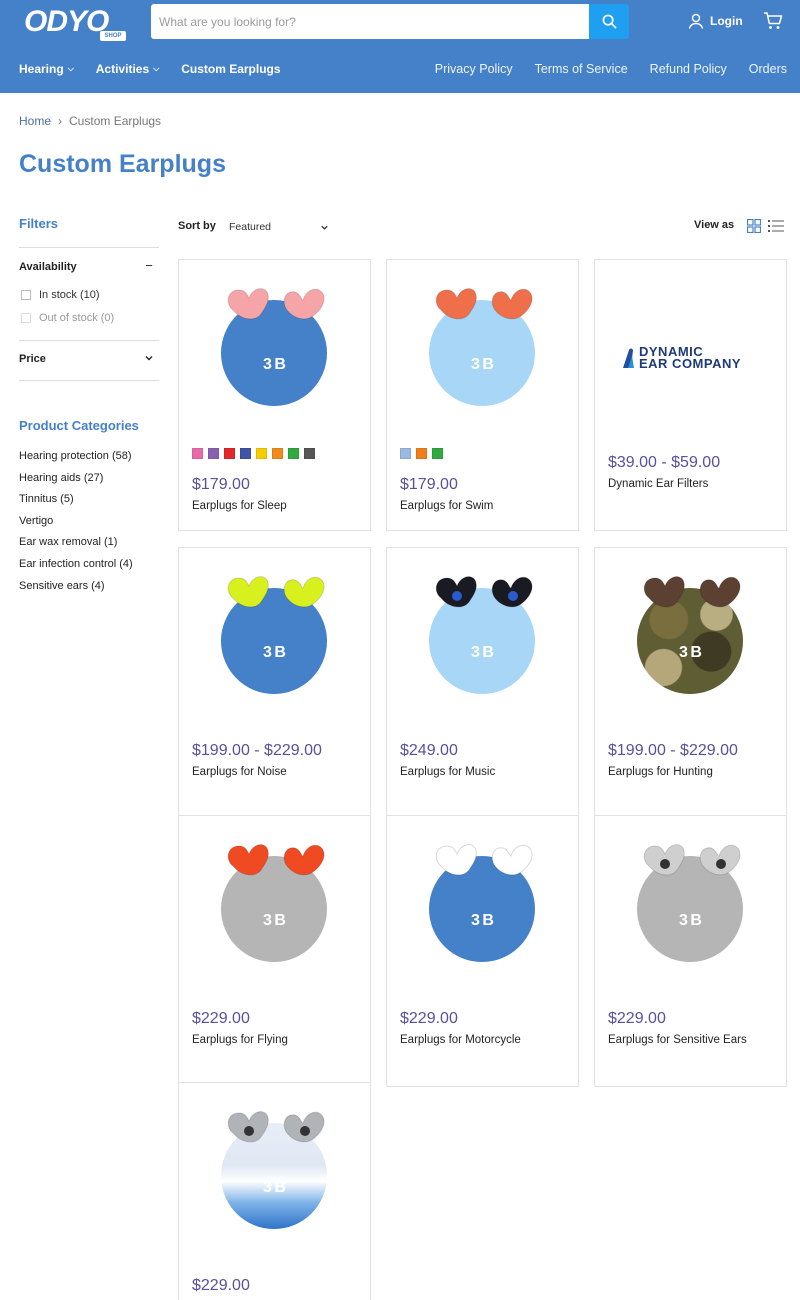  I want to click on search-bar, so click(390, 21).